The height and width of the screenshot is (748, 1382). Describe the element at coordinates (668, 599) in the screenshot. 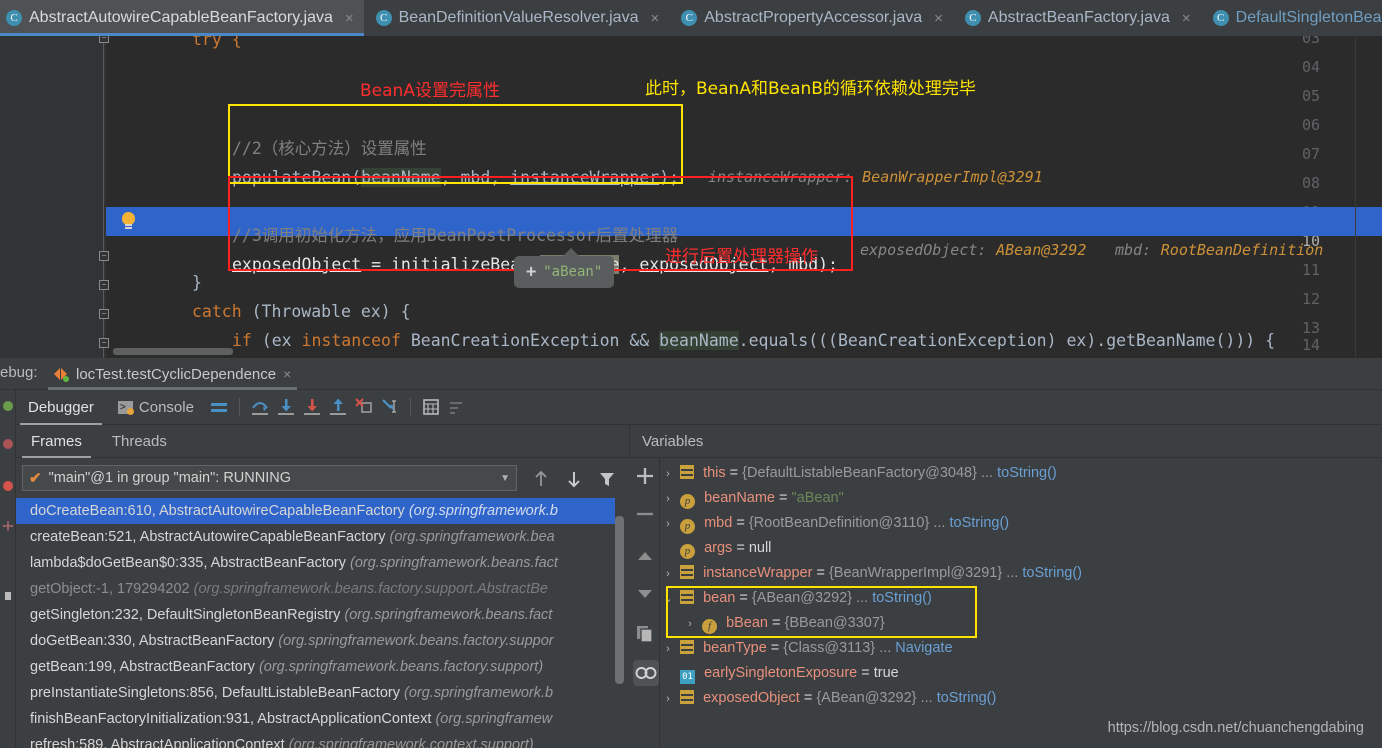

I see `chevron-down-icon: ⌄` at that location.